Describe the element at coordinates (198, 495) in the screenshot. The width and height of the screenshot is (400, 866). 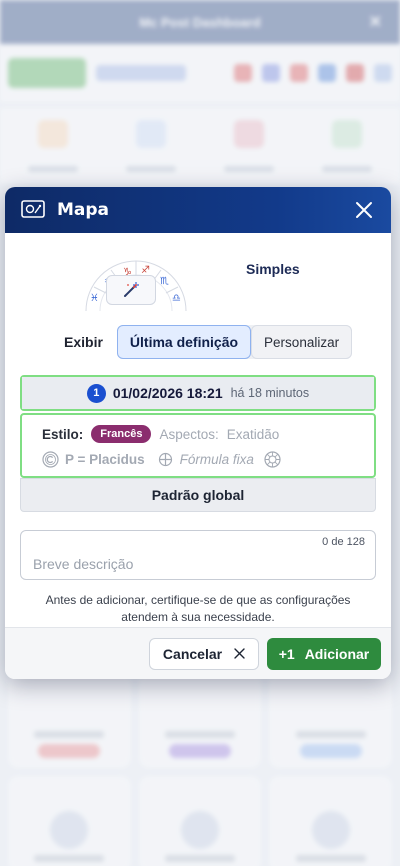
I see `global-default-button: Padrão global` at that location.